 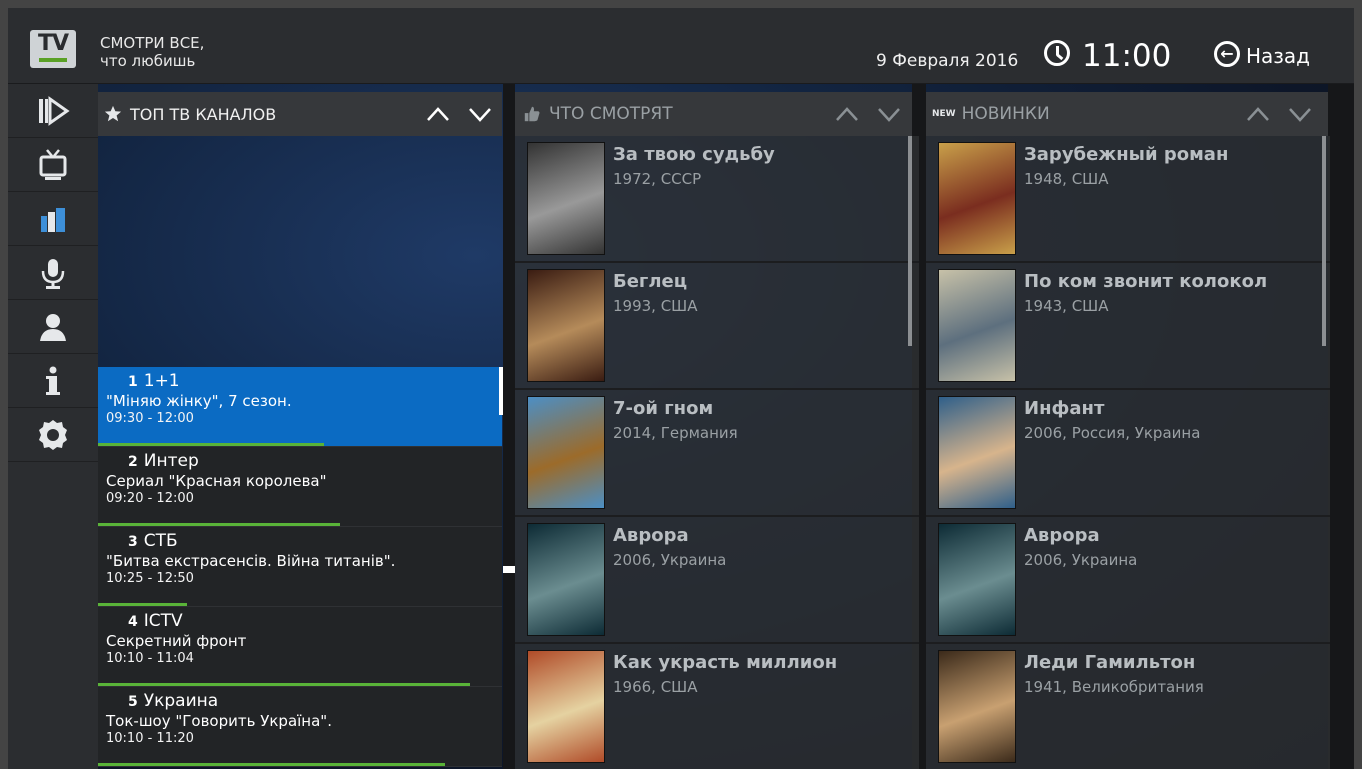 What do you see at coordinates (1114, 687) in the screenshot?
I see `movie-meta: 1941, Великобритания` at bounding box center [1114, 687].